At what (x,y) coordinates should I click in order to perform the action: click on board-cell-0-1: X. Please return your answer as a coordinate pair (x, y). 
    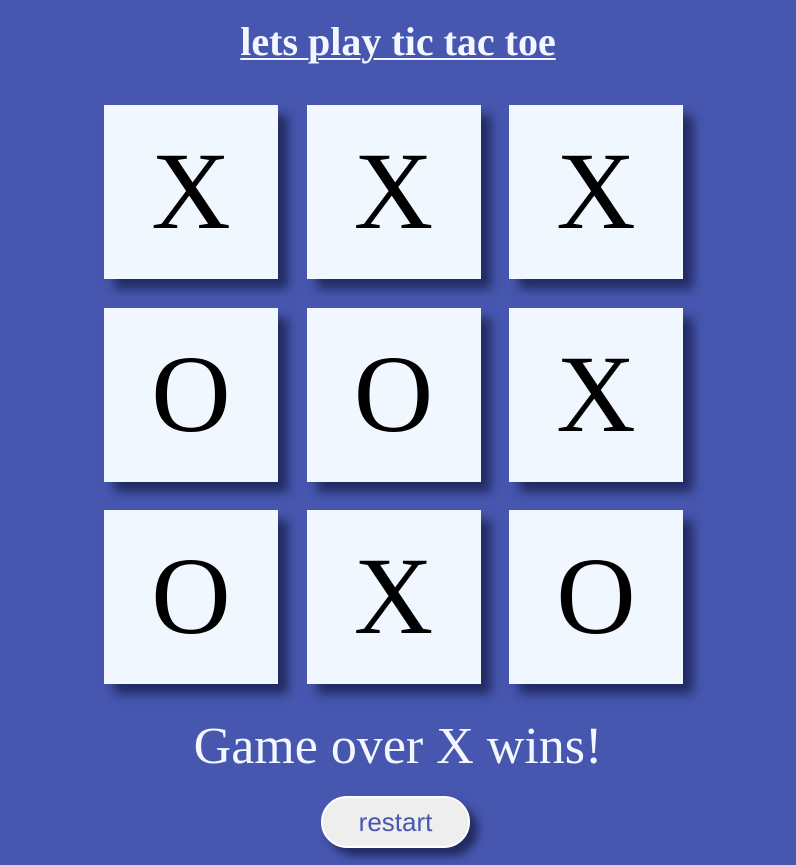
    Looking at the image, I should click on (393, 192).